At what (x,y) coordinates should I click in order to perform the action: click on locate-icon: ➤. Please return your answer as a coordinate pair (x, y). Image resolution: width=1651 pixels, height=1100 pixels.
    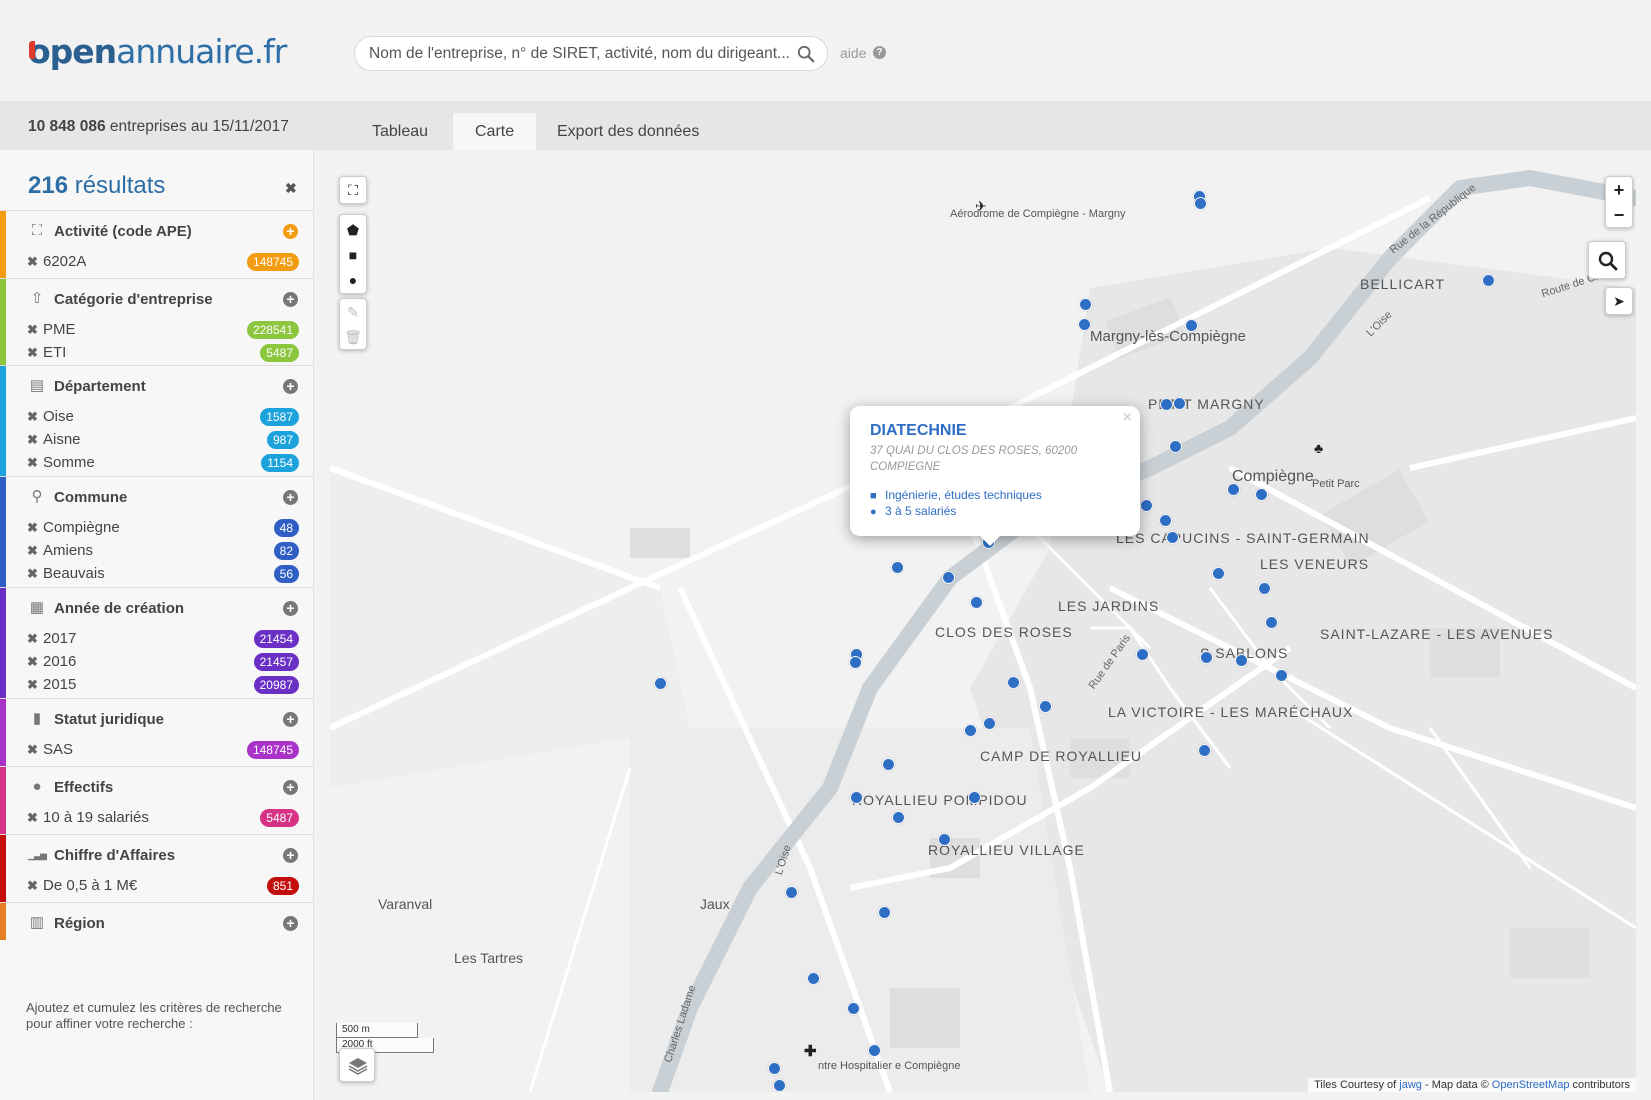
    Looking at the image, I should click on (1619, 301).